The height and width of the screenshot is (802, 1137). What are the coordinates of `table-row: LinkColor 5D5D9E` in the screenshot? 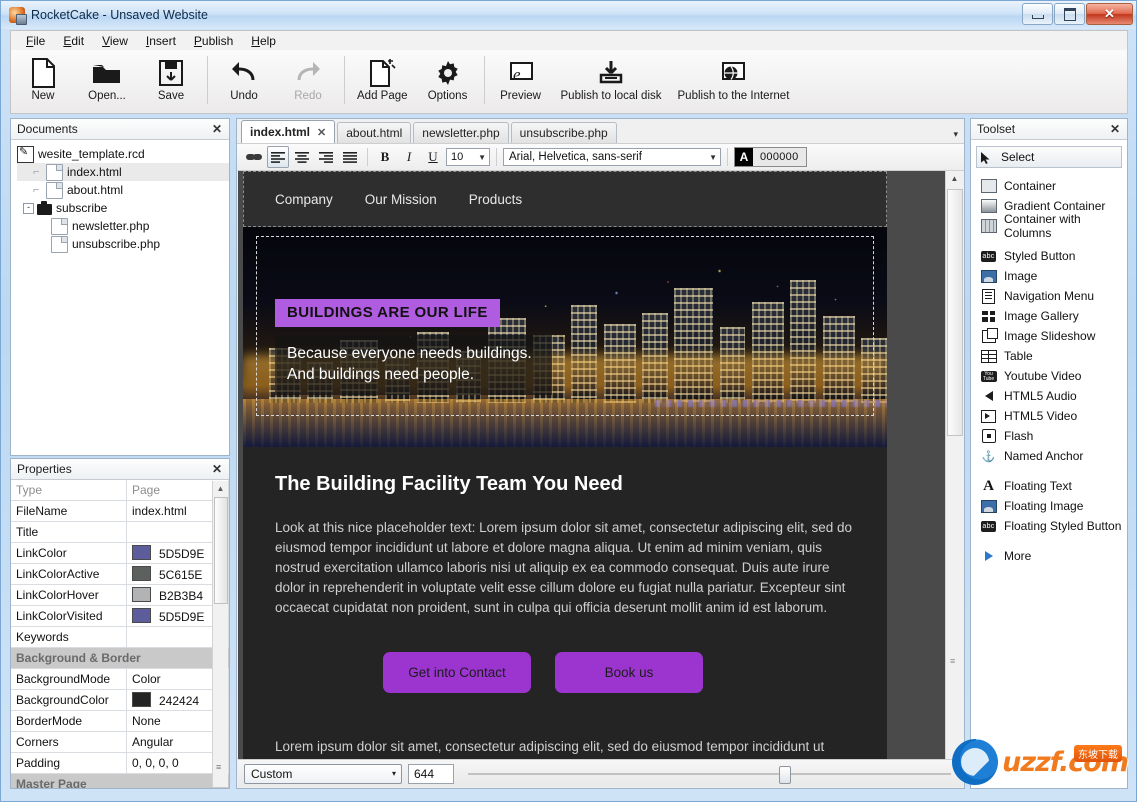 It's located at (120, 553).